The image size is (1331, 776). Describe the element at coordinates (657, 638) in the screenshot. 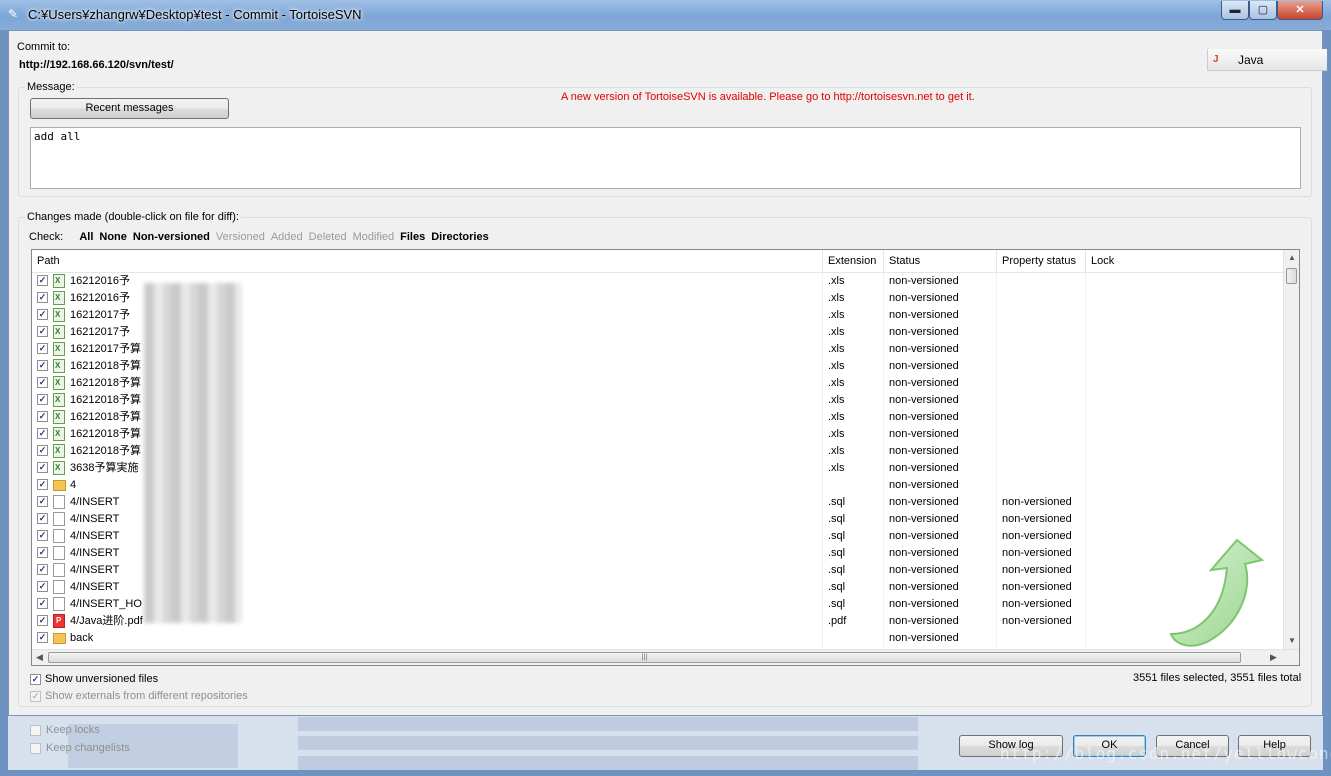

I see `file-row: ✓ back non-versioned` at that location.